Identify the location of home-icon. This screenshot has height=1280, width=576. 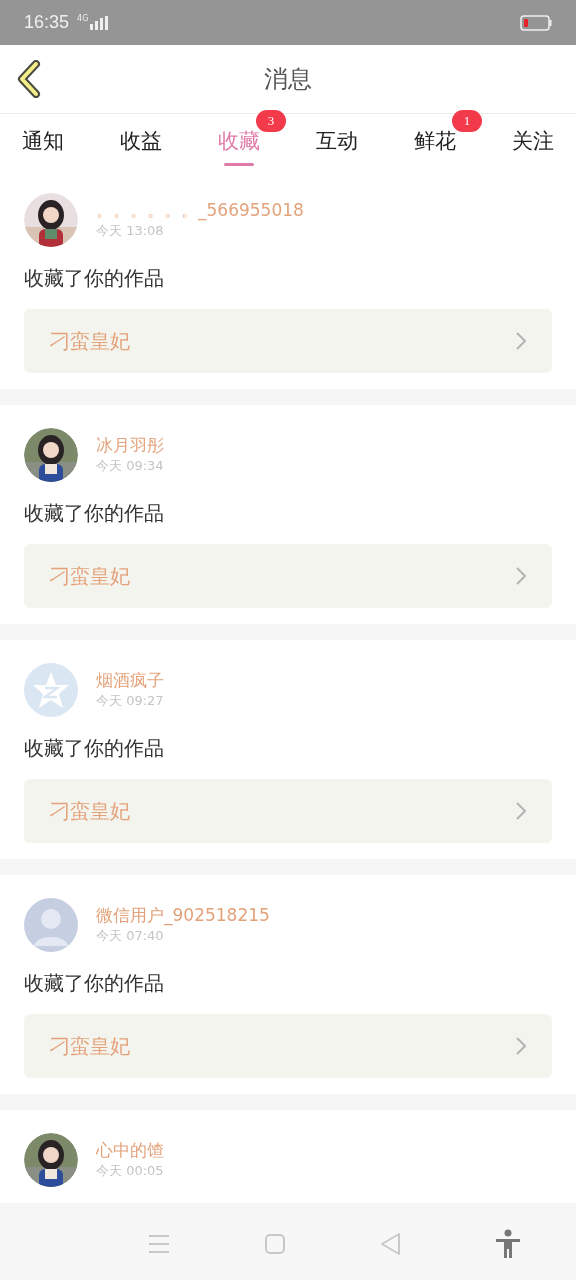
(274, 1244).